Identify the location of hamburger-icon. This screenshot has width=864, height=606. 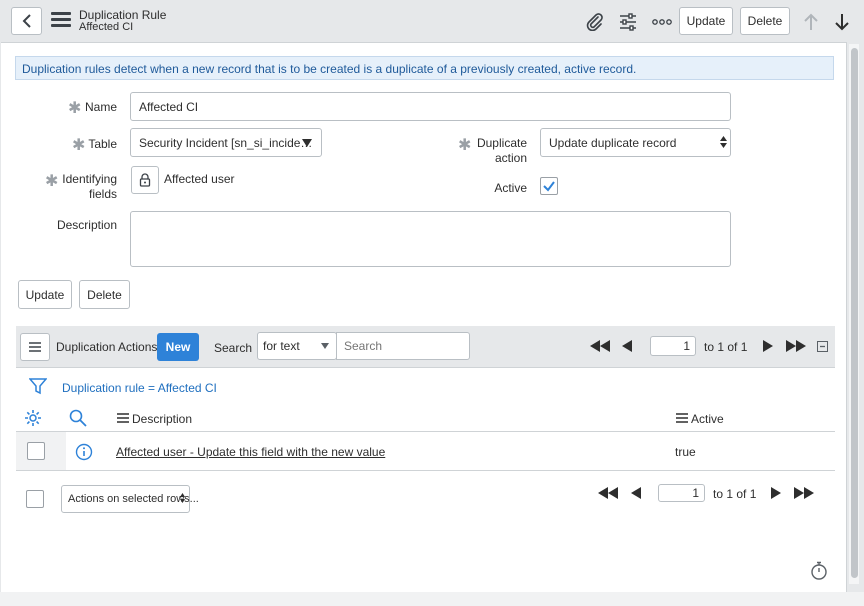
(35, 347).